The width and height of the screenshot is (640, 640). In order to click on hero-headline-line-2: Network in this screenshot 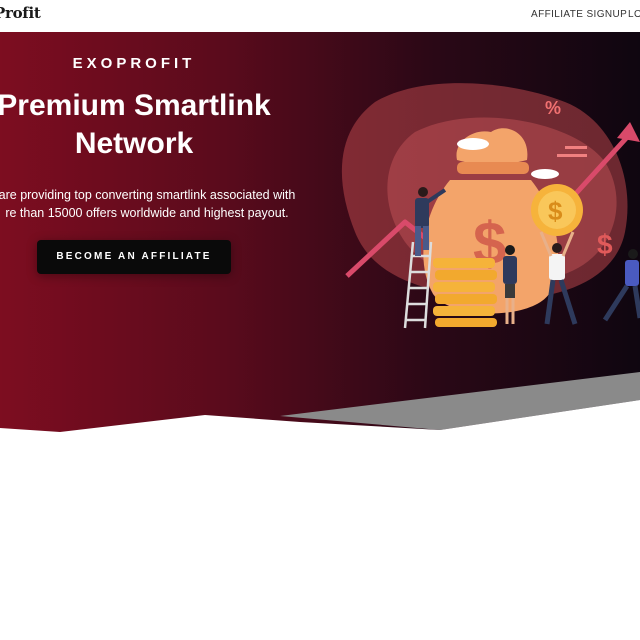, I will do `click(134, 143)`.